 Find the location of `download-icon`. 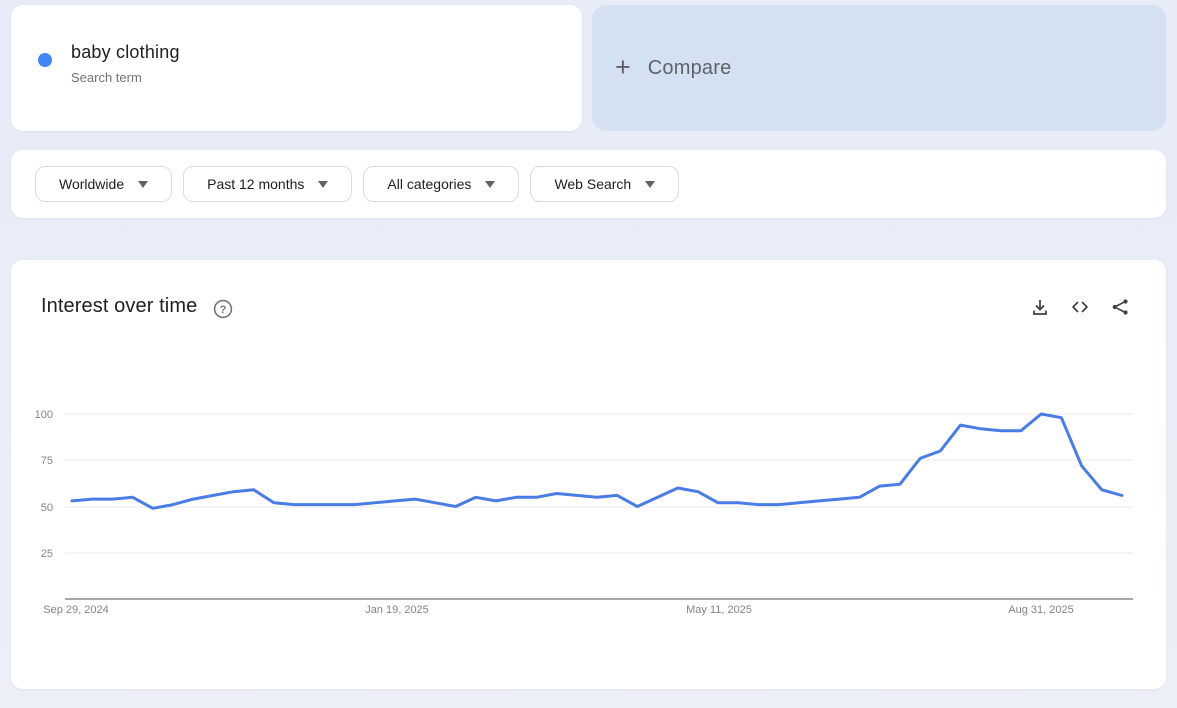

download-icon is located at coordinates (1040, 307).